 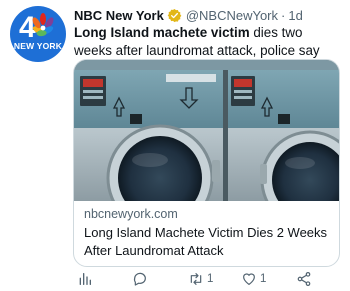 I want to click on nbc-peacock-icon: 4, so click(x=36, y=27).